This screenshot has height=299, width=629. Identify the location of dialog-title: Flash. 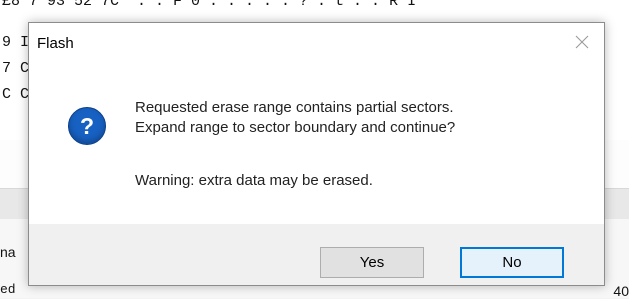
(55, 43).